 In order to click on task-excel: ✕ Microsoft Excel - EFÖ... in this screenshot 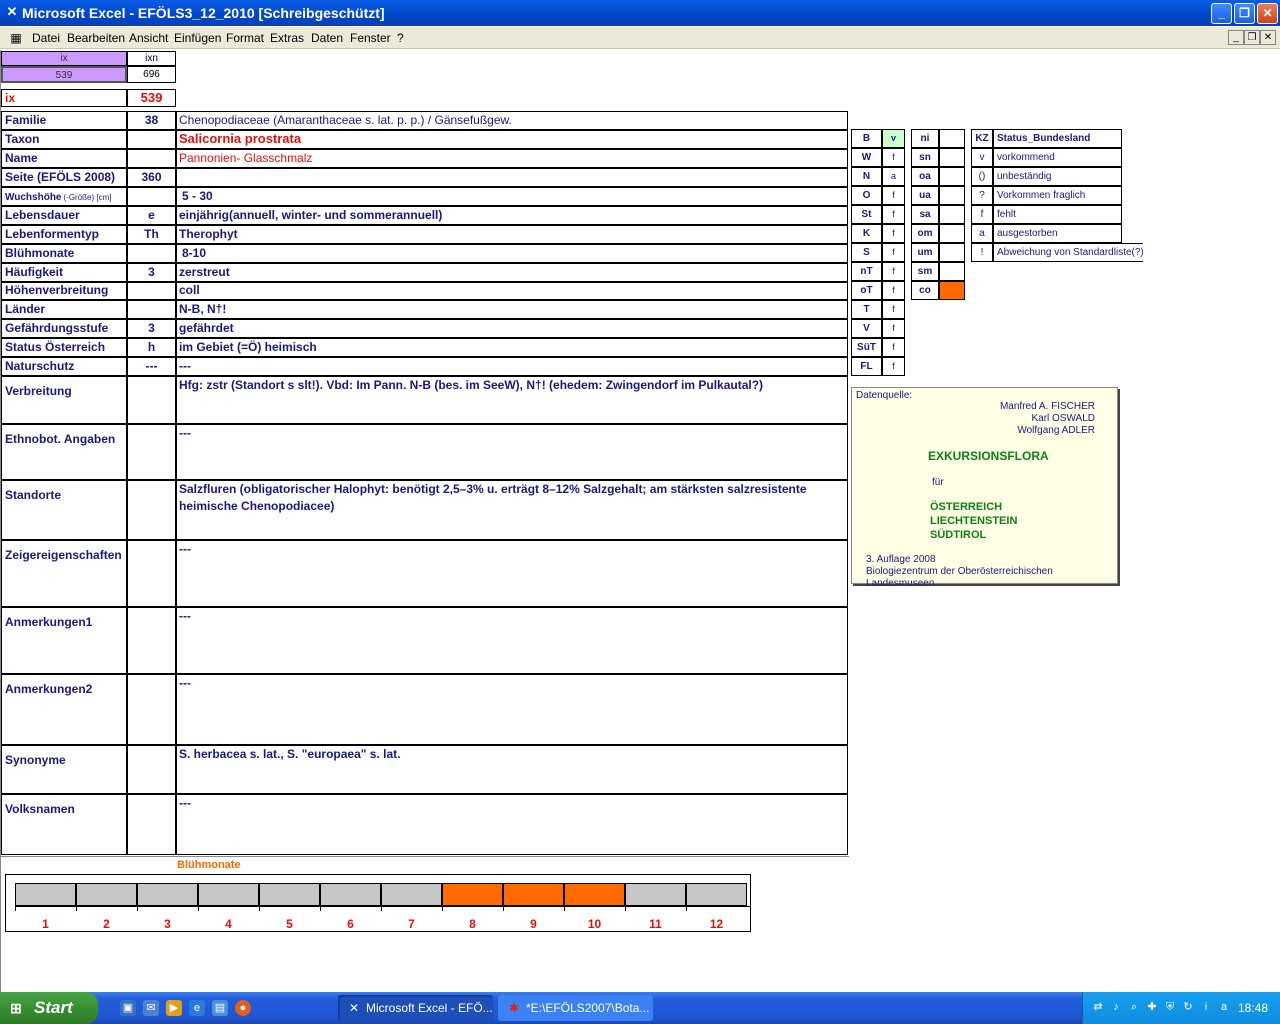, I will do `click(415, 1008)`.